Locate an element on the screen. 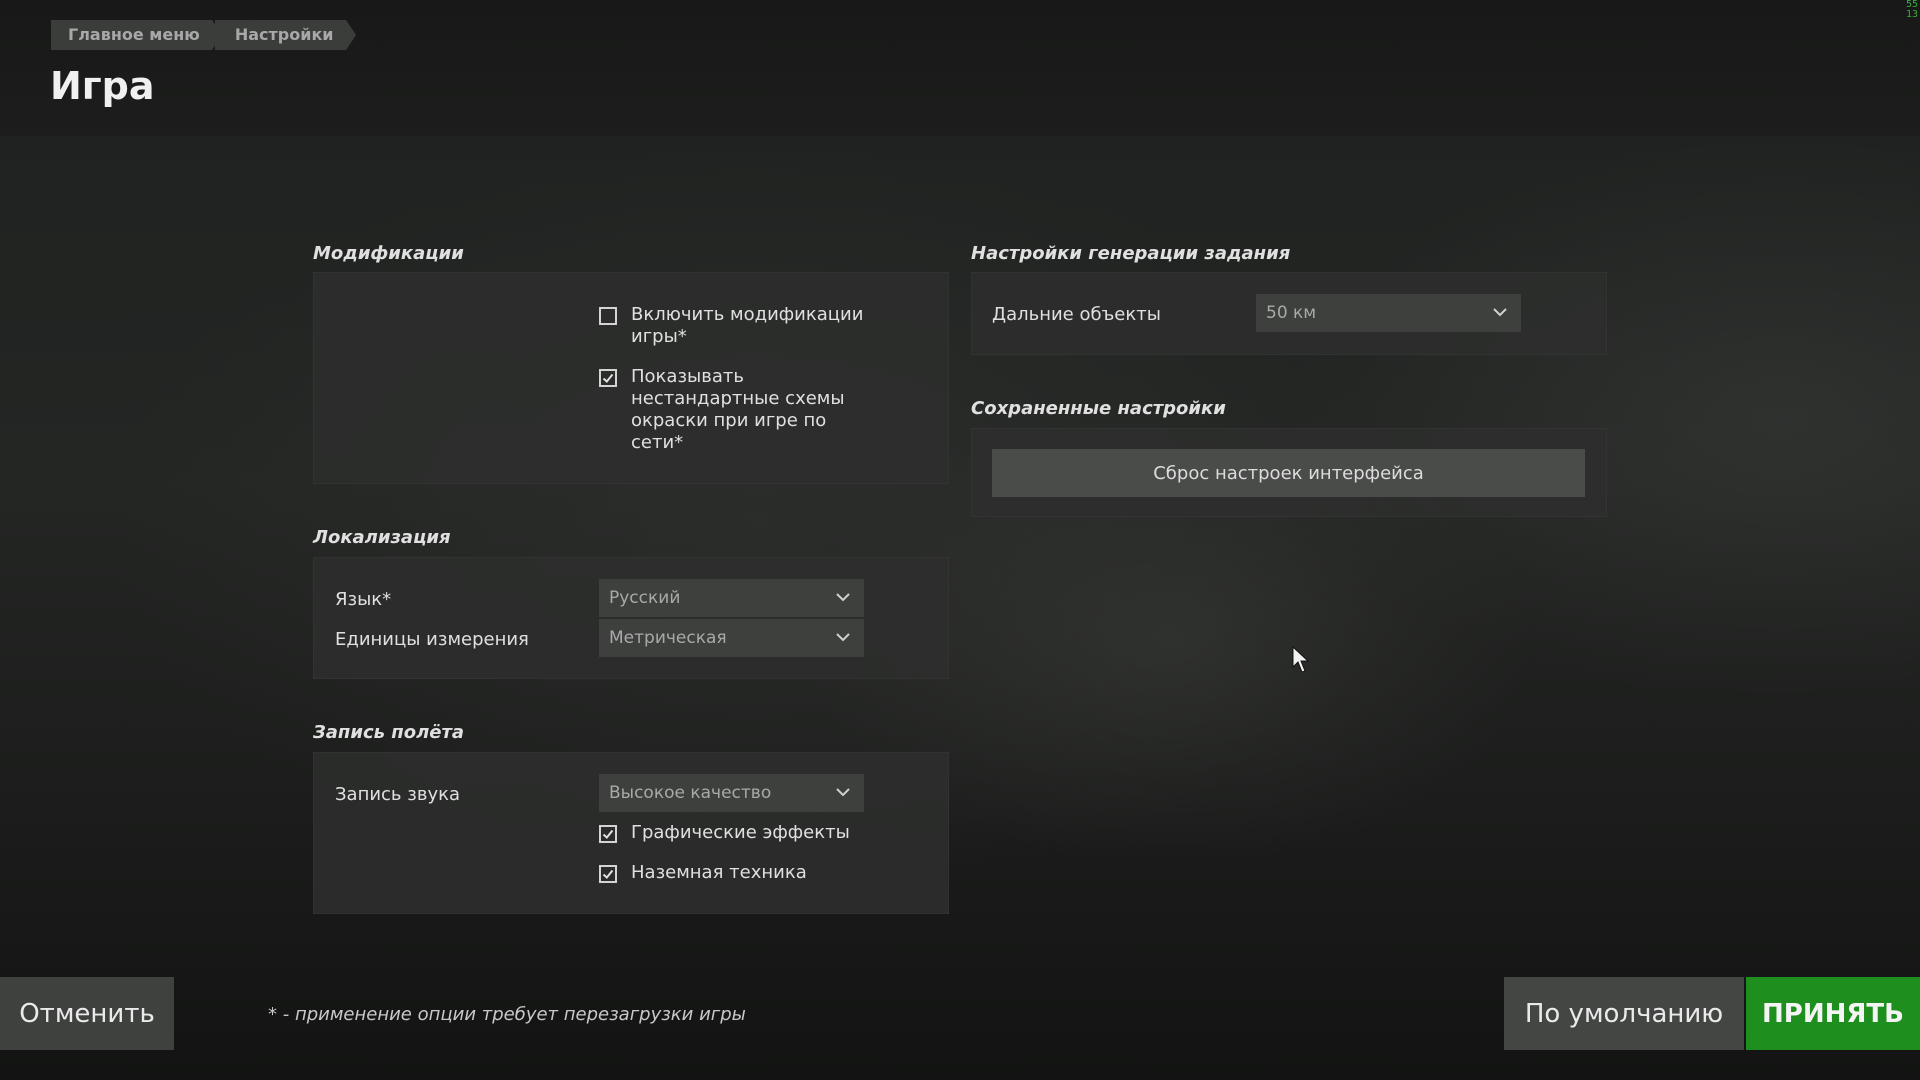 This screenshot has height=1080, width=1920. default-button: По умолчанию is located at coordinates (1624, 1013).